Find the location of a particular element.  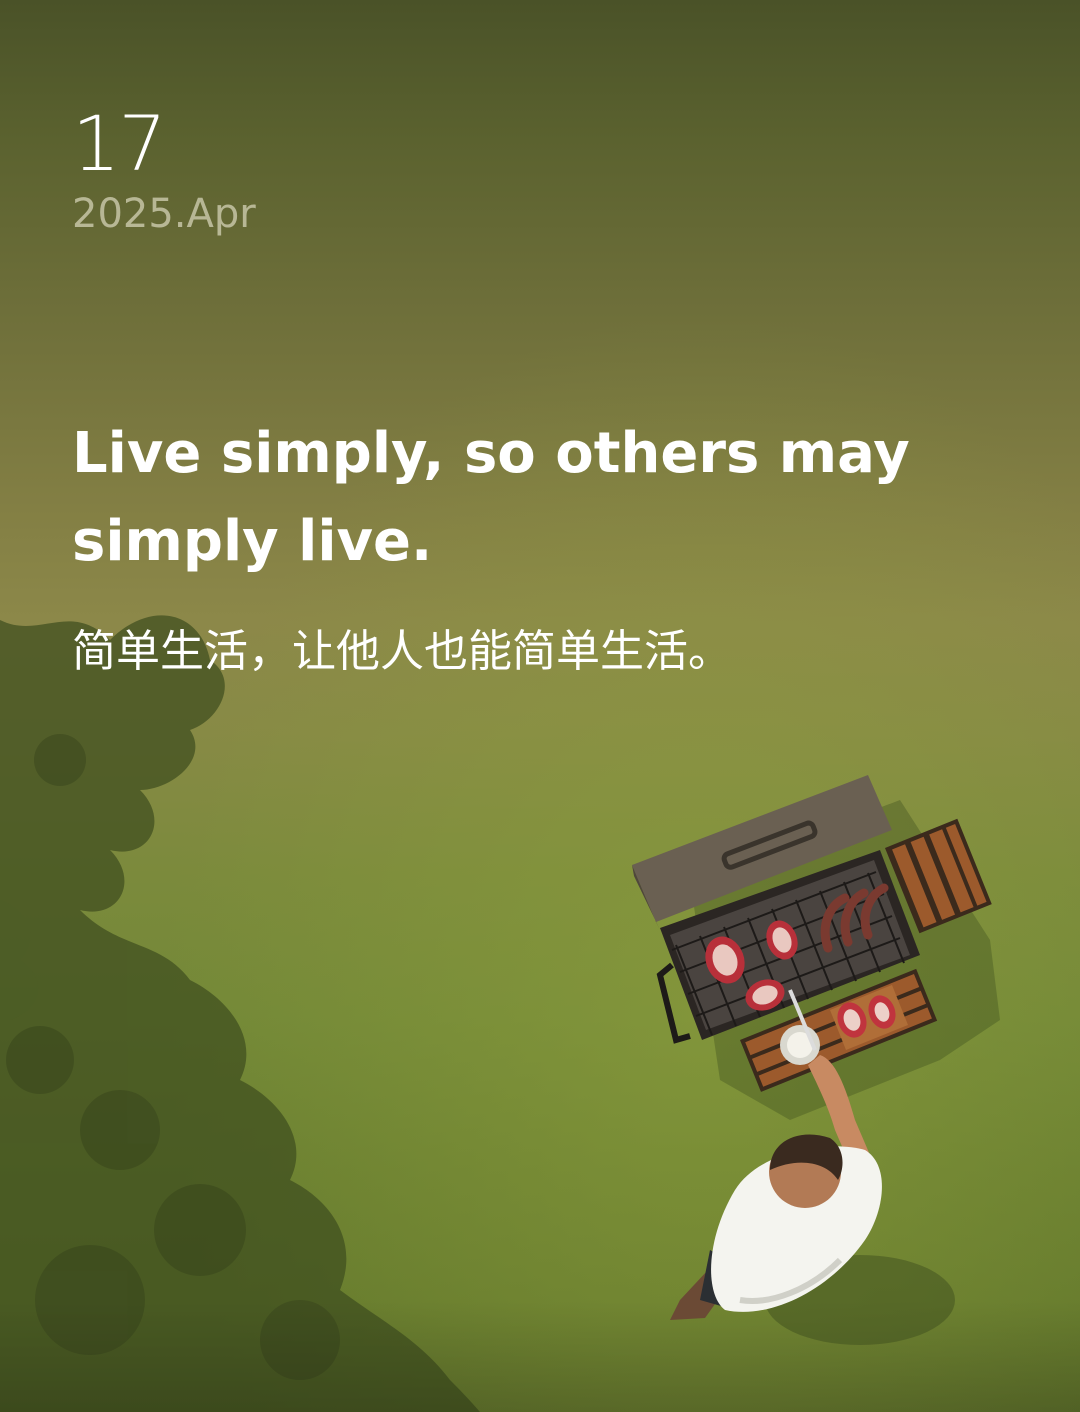

quote-english: Live simply, so others may simply live. is located at coordinates (491, 497).